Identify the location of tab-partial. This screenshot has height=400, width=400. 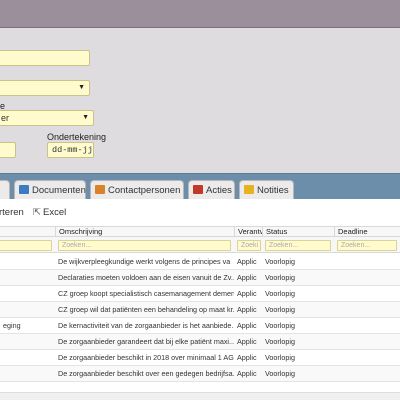
(5, 190).